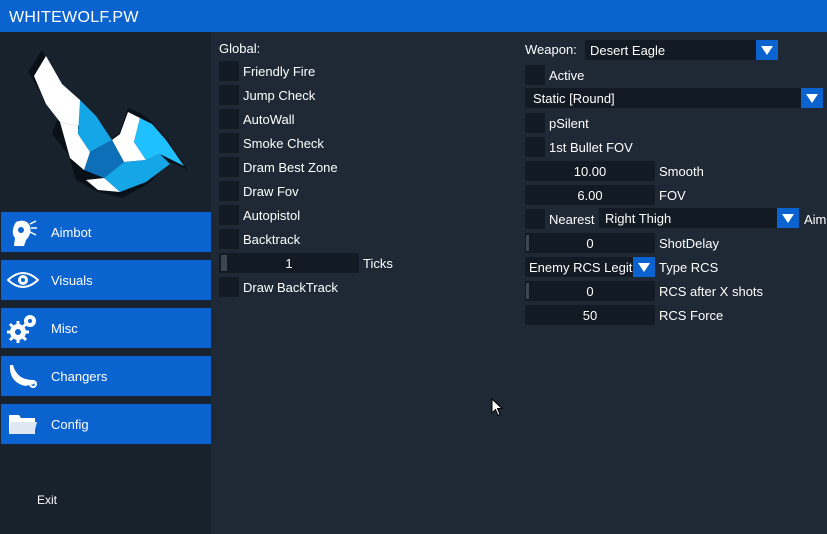  What do you see at coordinates (64, 328) in the screenshot?
I see `sidebar-item-label: Misc` at bounding box center [64, 328].